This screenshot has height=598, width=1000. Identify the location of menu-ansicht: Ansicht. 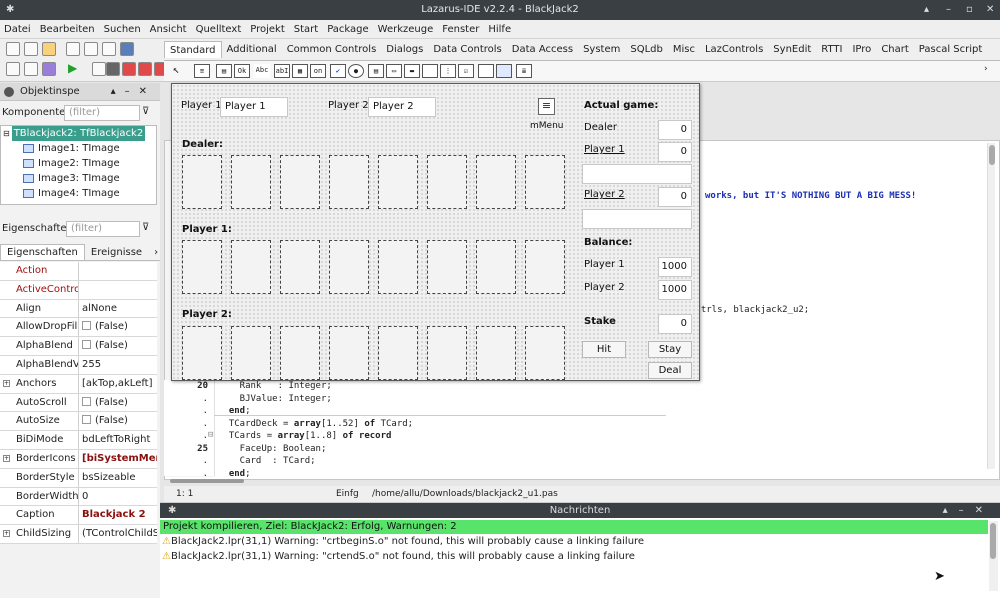
(168, 29).